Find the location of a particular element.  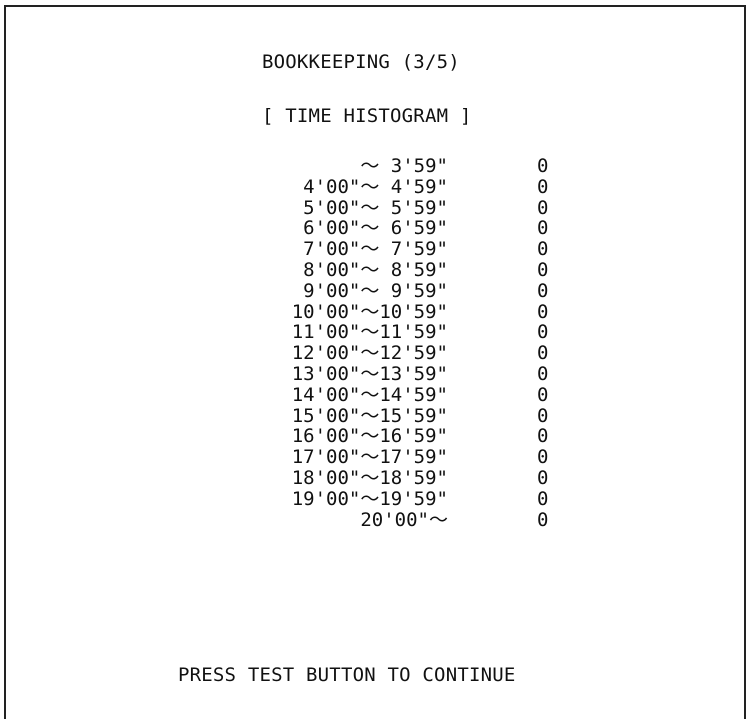

histogram-row: 7'00"〜 7'59" 0 is located at coordinates (376, 249).